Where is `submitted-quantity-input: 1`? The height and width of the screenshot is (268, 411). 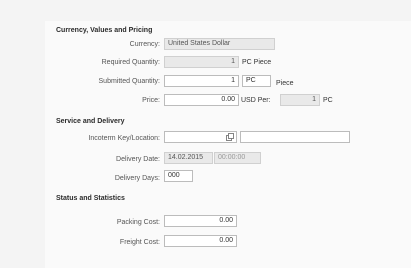
submitted-quantity-input: 1 is located at coordinates (201, 81).